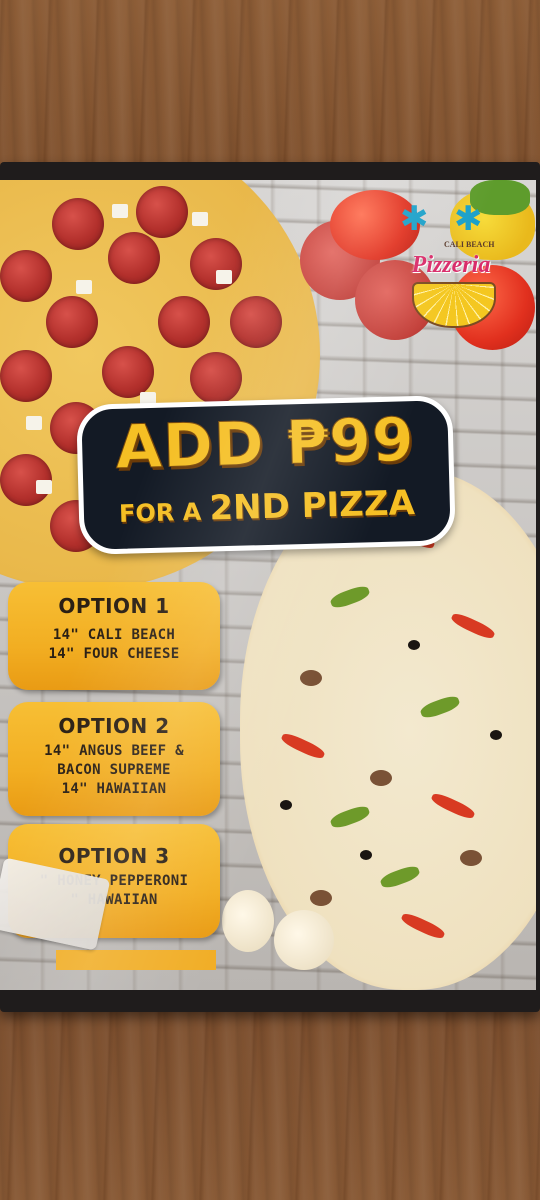  I want to click on option-line: 14" CALI BEACH, so click(114, 635).